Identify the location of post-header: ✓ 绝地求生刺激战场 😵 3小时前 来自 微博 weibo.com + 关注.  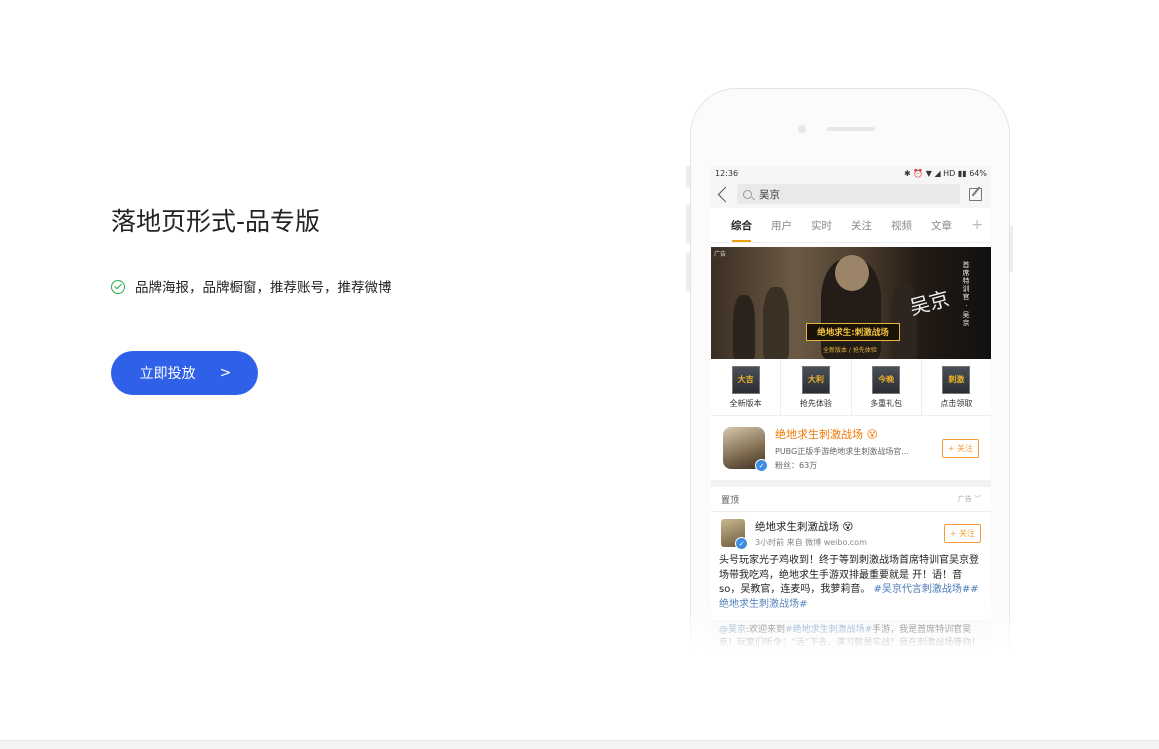
(851, 533).